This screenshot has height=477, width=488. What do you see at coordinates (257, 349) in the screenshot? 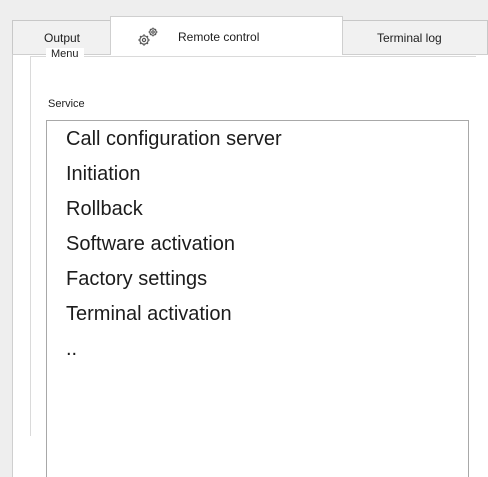
I see `service-item-parent: ..` at bounding box center [257, 349].